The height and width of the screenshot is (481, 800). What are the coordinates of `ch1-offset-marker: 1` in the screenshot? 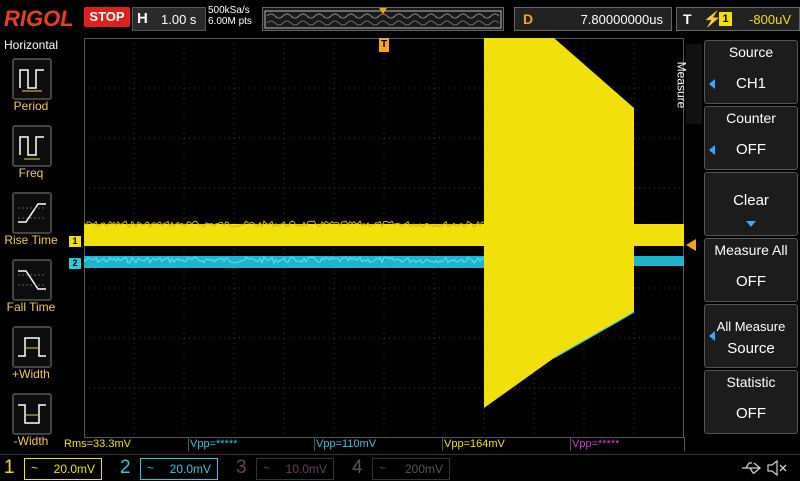 It's located at (75, 241).